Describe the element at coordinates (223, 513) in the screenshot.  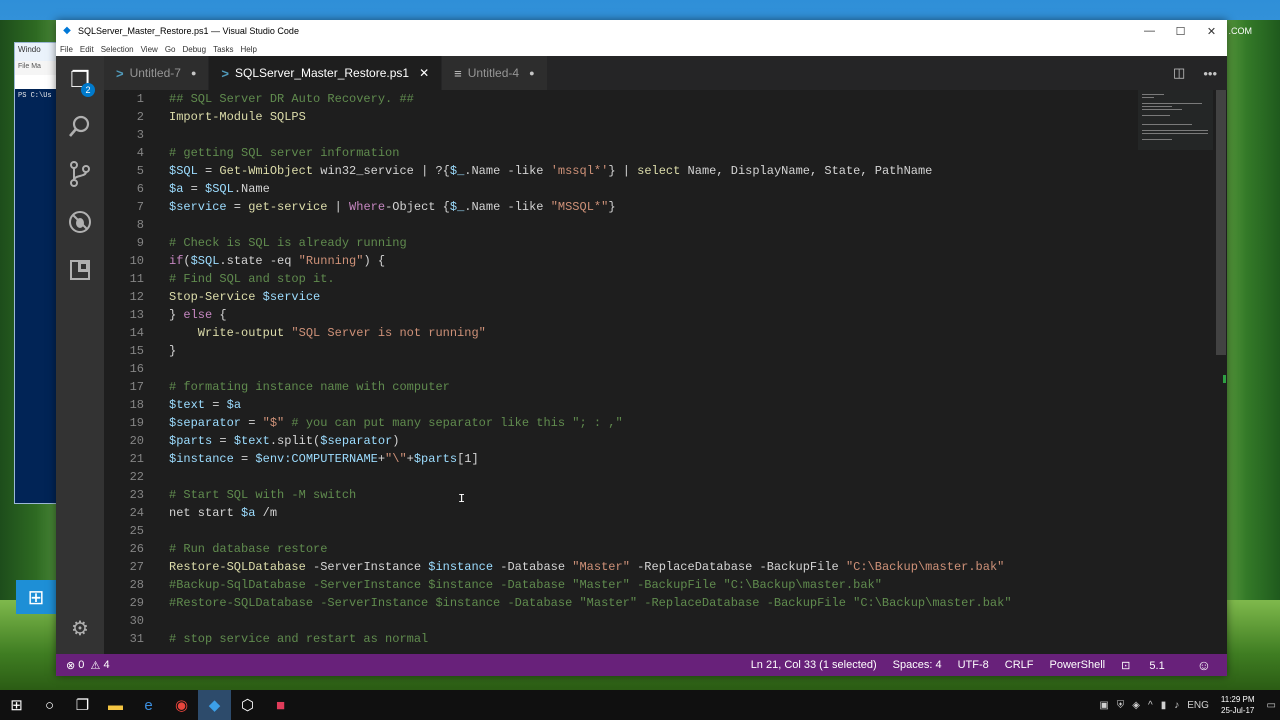
I see `line-code: net start $a /m` at that location.